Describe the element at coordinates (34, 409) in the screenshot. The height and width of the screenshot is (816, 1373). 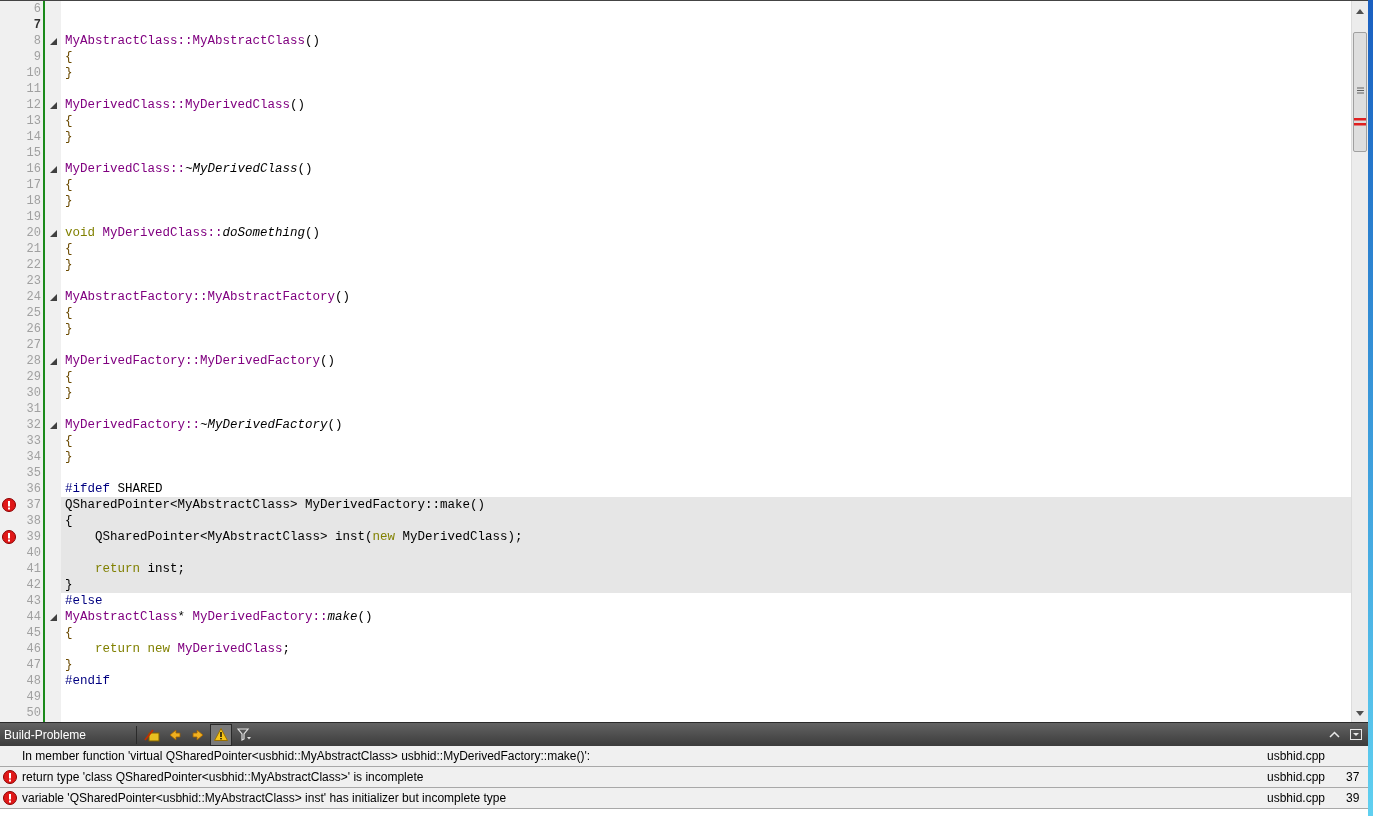
I see `line-number: 31` at that location.